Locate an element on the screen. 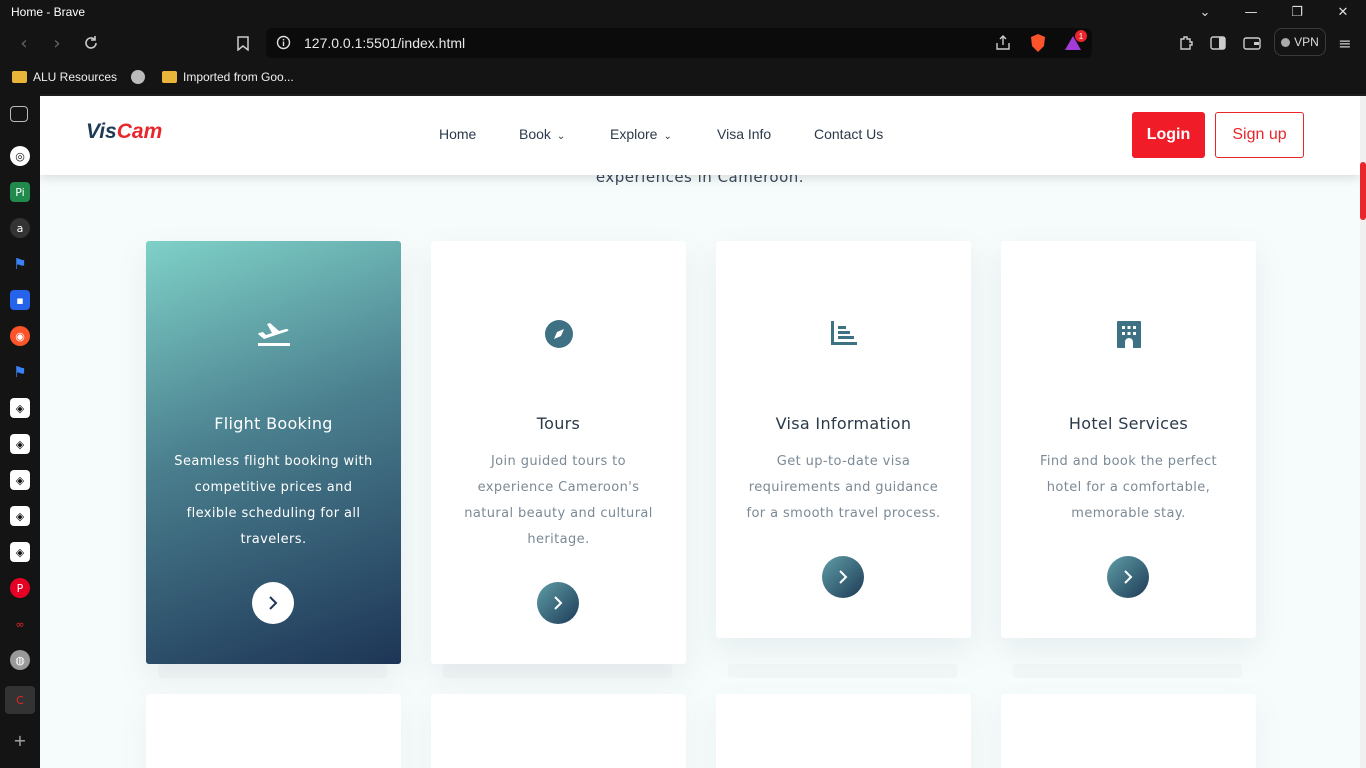 Image resolution: width=1366 pixels, height=768 pixels. brave-icon: ◉ is located at coordinates (20, 336).